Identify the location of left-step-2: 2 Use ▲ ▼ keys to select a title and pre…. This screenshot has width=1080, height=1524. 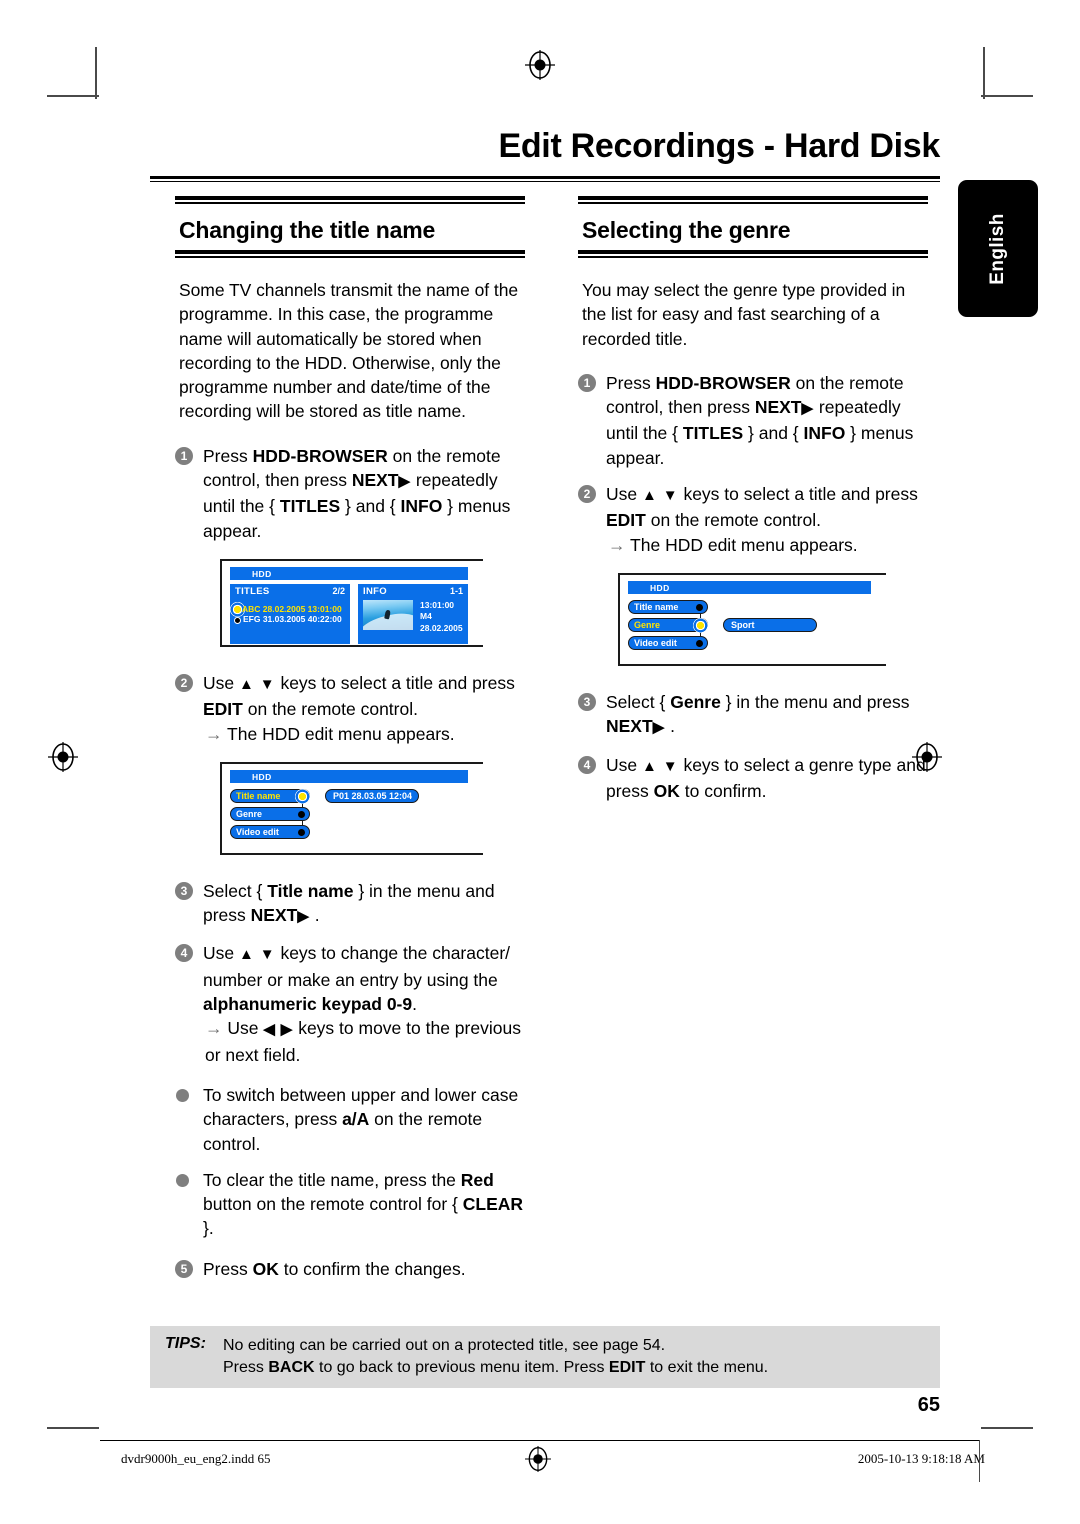
(350, 708).